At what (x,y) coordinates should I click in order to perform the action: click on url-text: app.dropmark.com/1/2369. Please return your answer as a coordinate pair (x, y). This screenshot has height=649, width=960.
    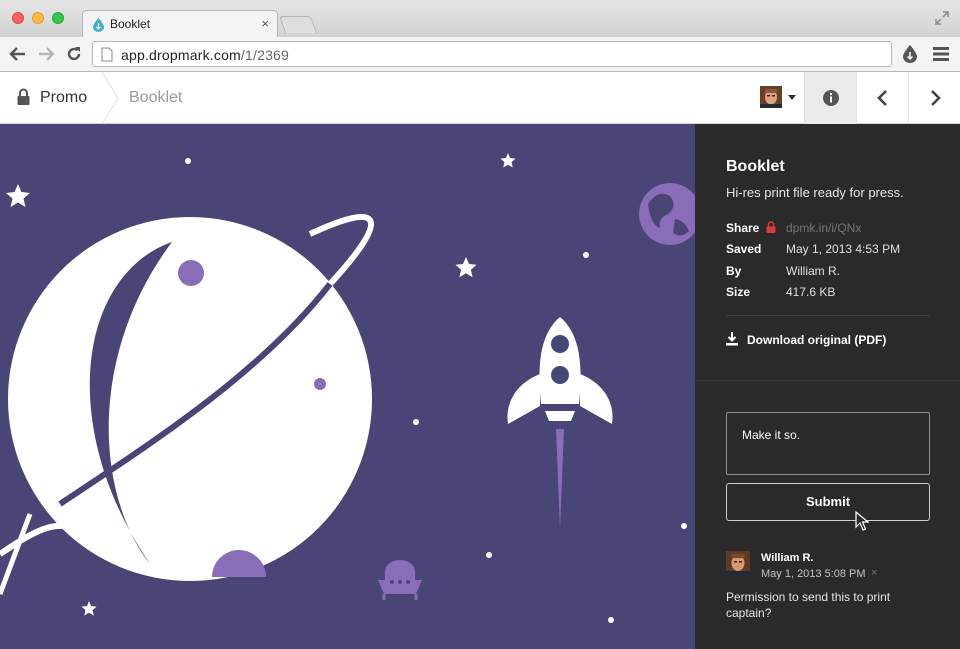
    Looking at the image, I should click on (205, 55).